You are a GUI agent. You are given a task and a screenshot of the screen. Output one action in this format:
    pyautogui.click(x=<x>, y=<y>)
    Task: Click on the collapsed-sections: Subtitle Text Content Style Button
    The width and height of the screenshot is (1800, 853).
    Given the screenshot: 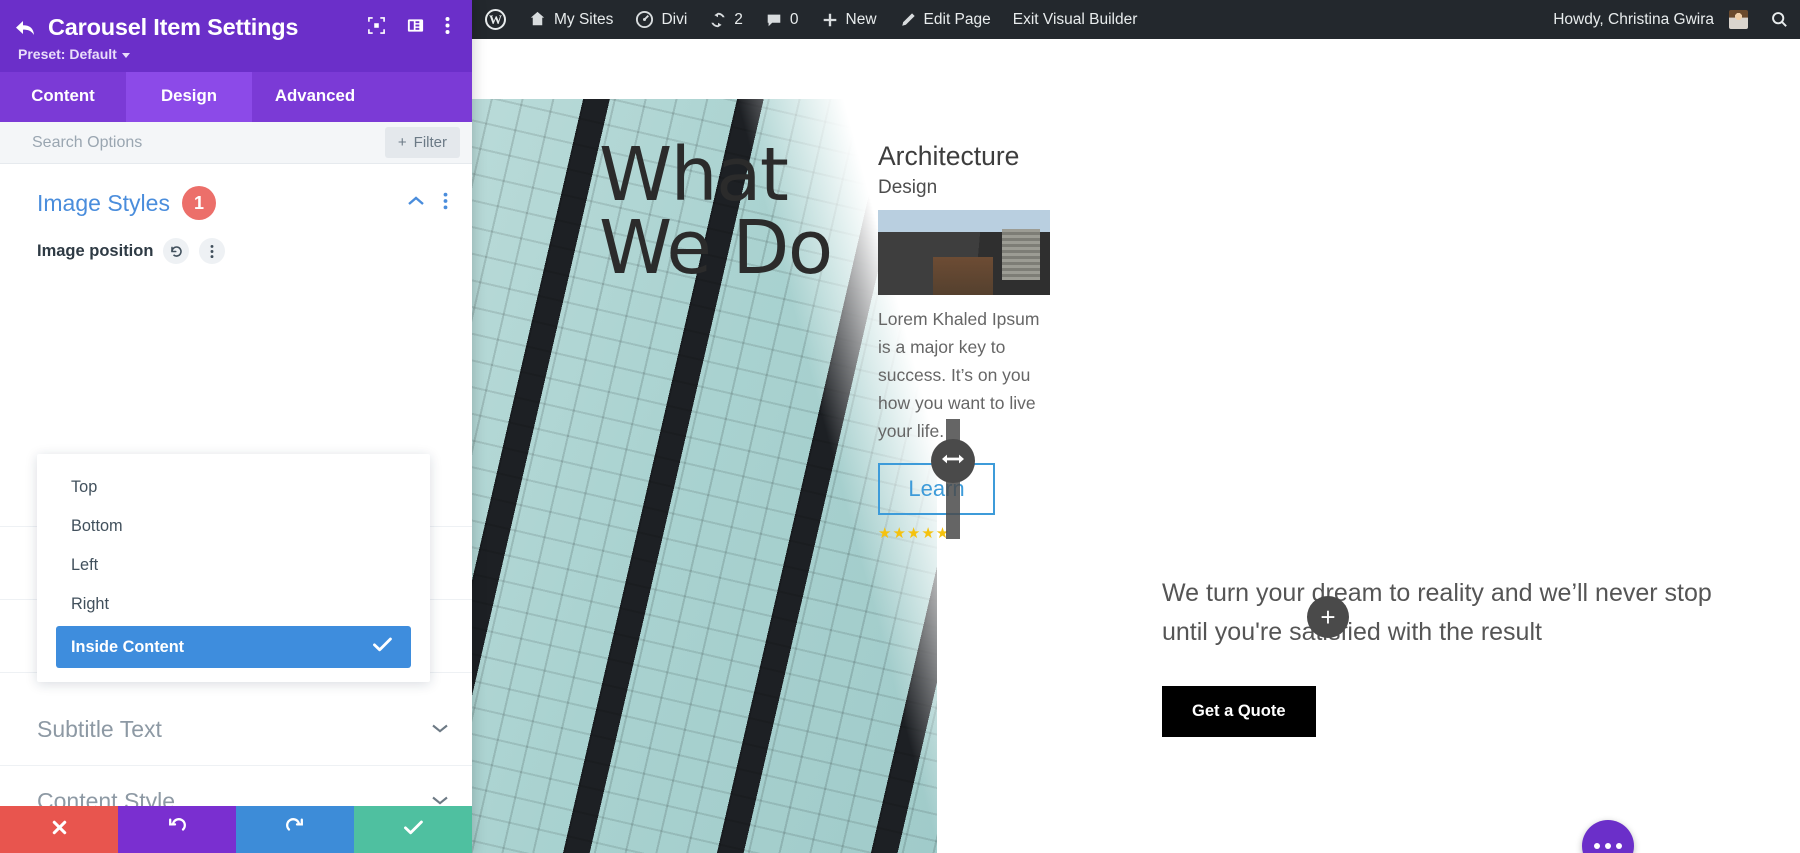 What is the action you would take?
    pyautogui.click(x=236, y=750)
    